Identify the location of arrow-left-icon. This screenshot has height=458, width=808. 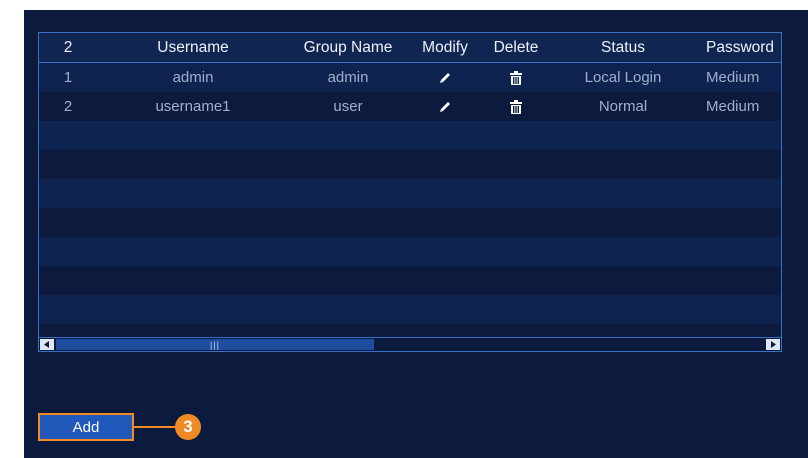
(46, 344).